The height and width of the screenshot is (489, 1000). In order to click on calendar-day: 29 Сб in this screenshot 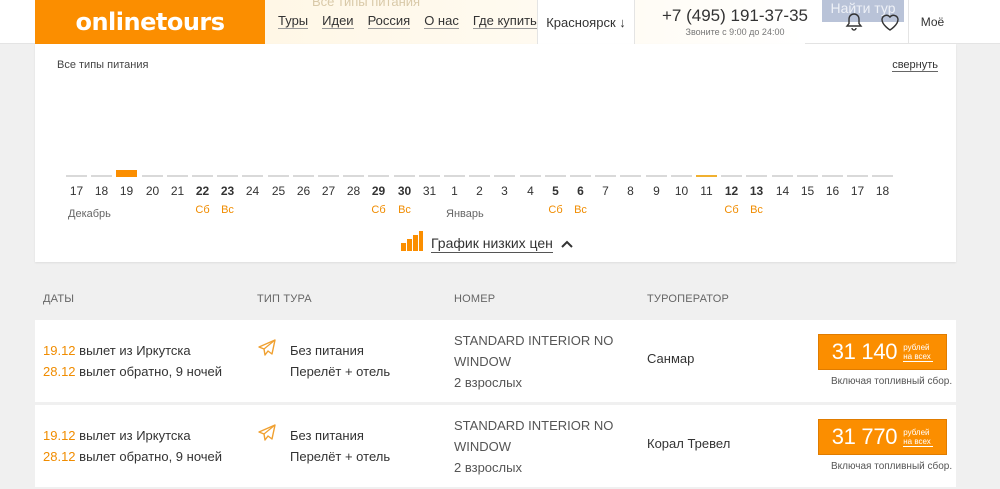, I will do `click(378, 193)`.